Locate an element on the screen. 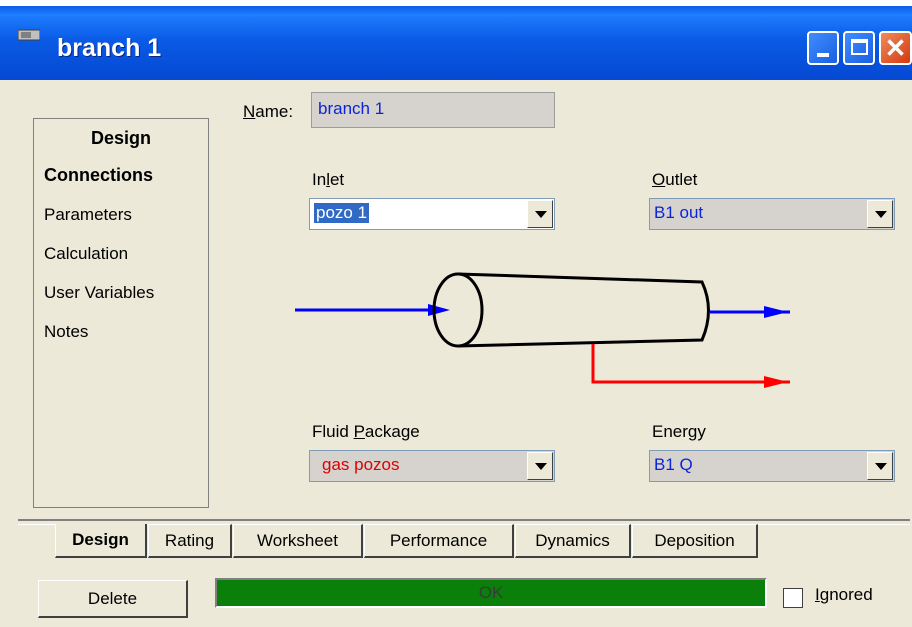  app-icon is located at coordinates (29, 35).